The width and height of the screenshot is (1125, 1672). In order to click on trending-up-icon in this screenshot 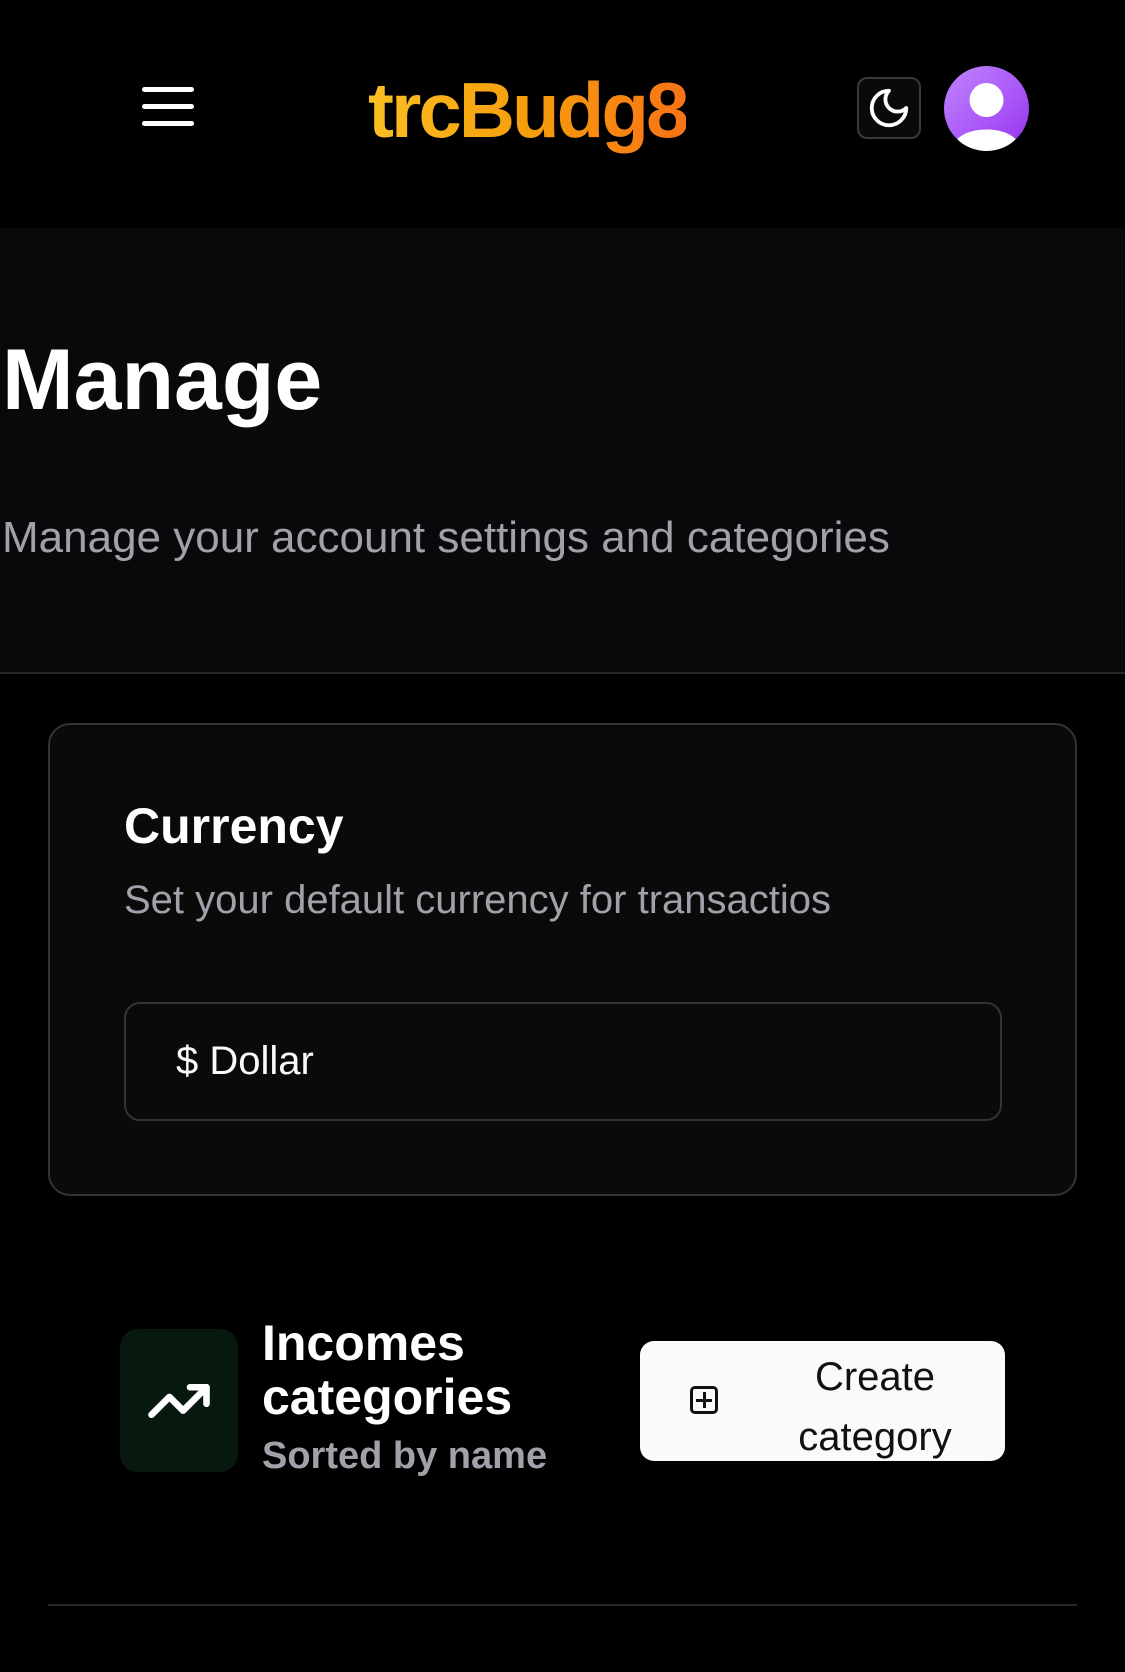, I will do `click(179, 1400)`.